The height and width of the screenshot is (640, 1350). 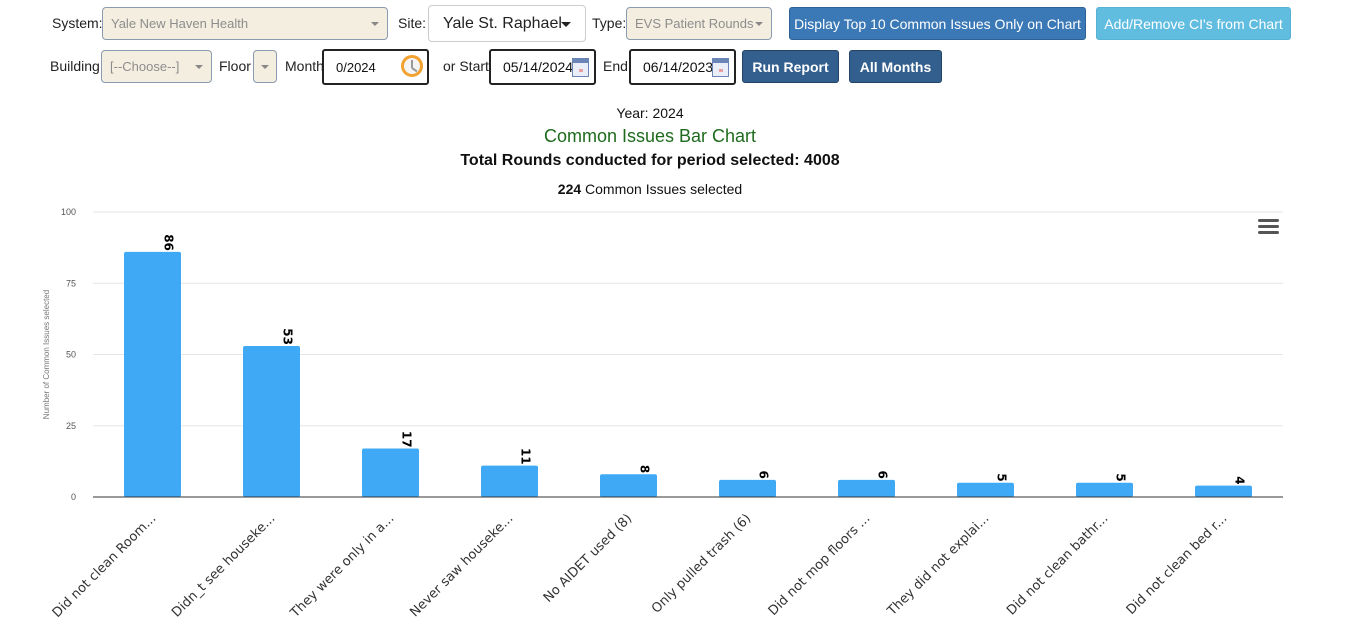 What do you see at coordinates (650, 113) in the screenshot?
I see `year-label: Year: 2024` at bounding box center [650, 113].